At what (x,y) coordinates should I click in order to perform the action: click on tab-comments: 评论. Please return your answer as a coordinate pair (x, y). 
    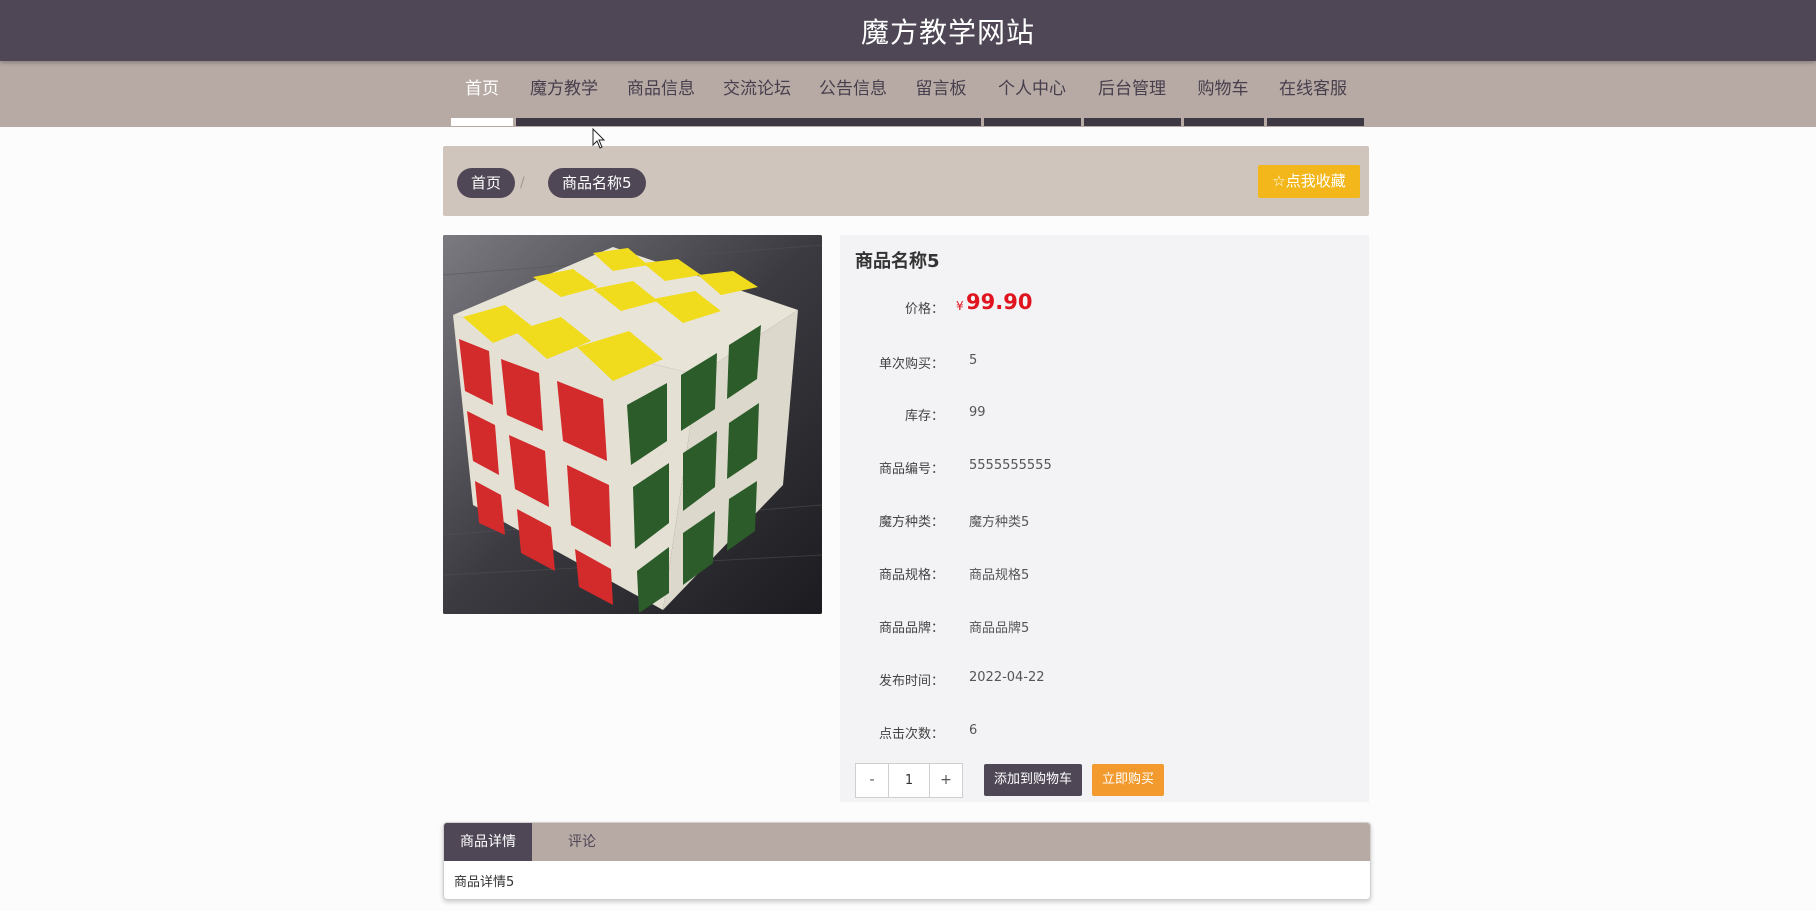
    Looking at the image, I should click on (582, 842).